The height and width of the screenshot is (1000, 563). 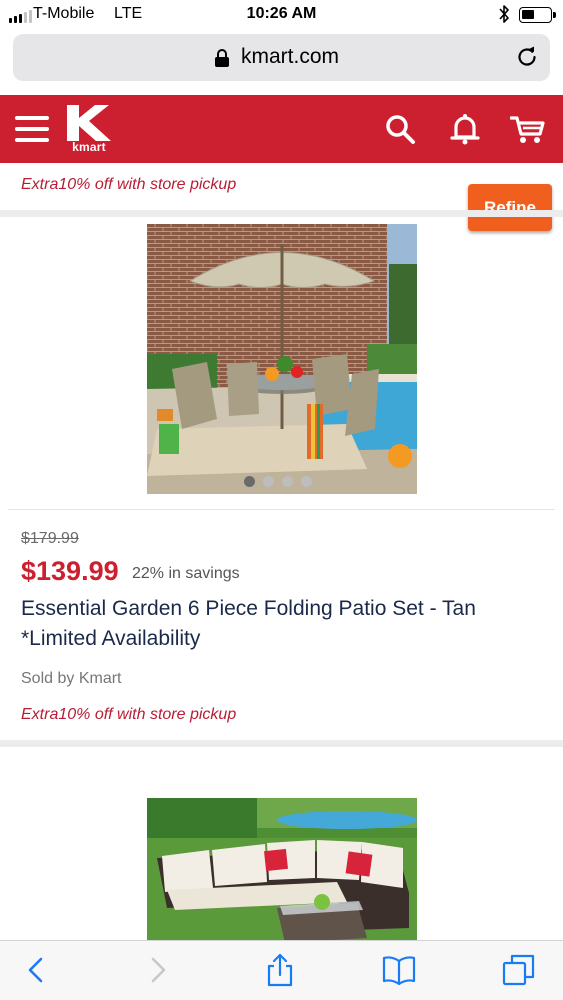 I want to click on address-bar: kmart.com, so click(x=281, y=57).